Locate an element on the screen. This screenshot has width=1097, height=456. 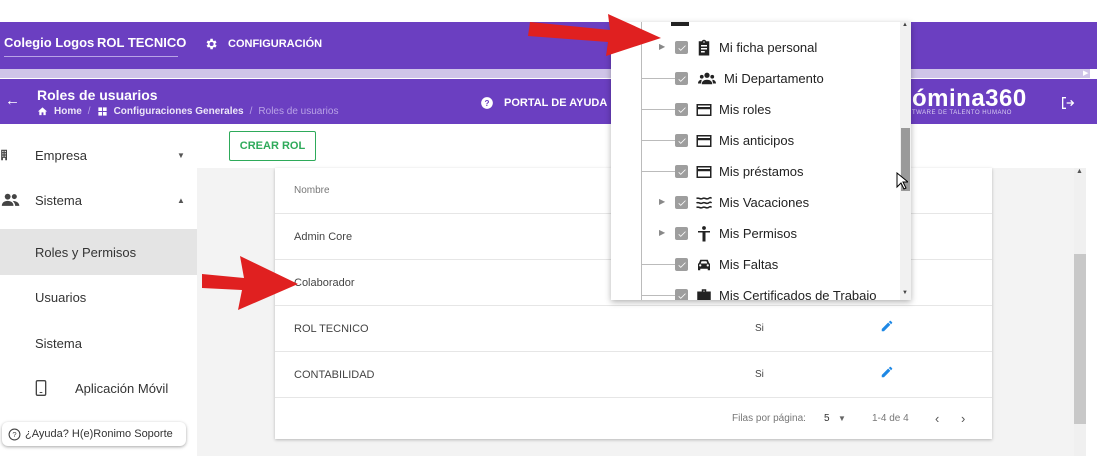
vertical-scrollbar: ▲ is located at coordinates (1080, 312).